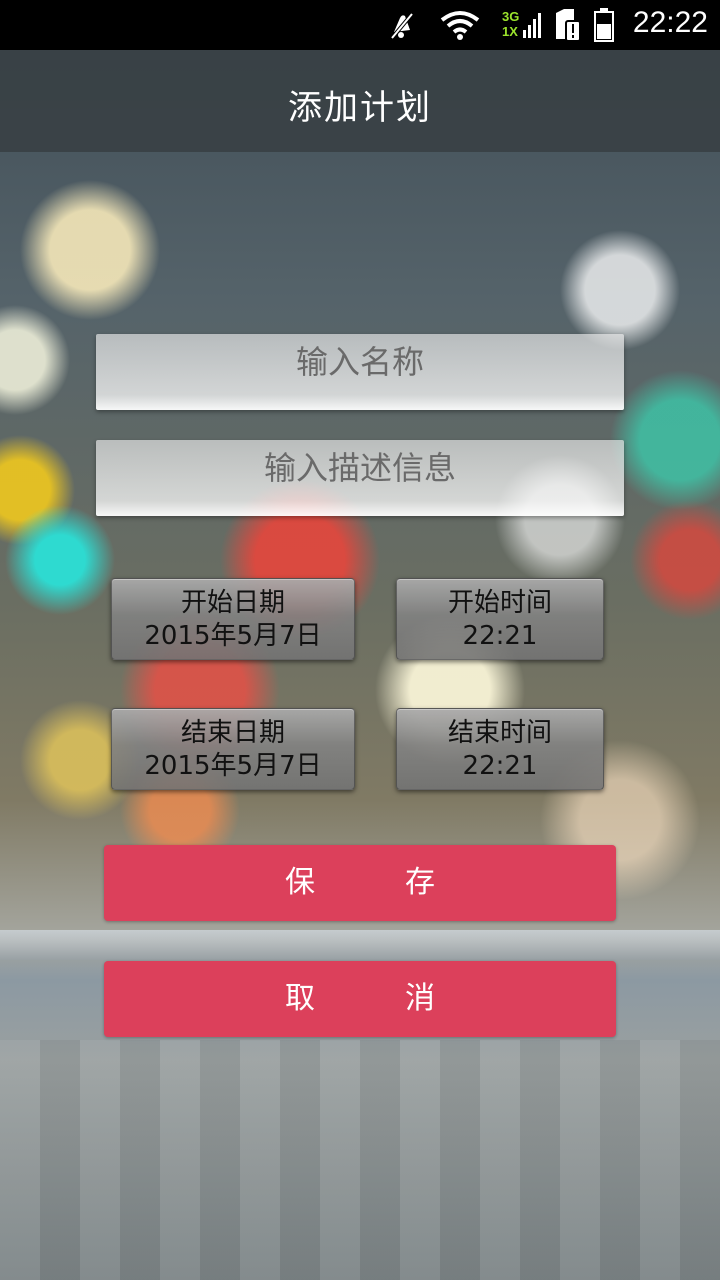 The height and width of the screenshot is (1280, 720). I want to click on start-date-label: 开始日期, so click(232, 603).